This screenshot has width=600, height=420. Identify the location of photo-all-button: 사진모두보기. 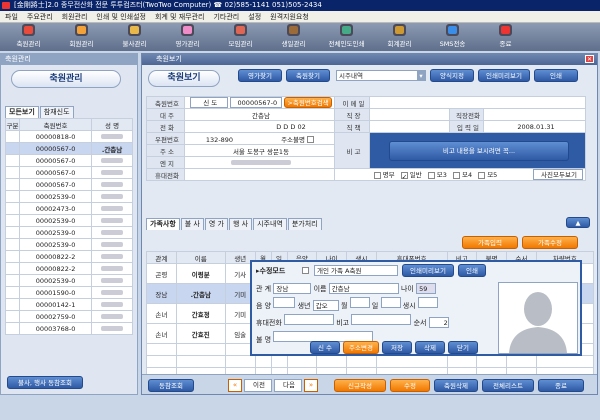
(558, 174).